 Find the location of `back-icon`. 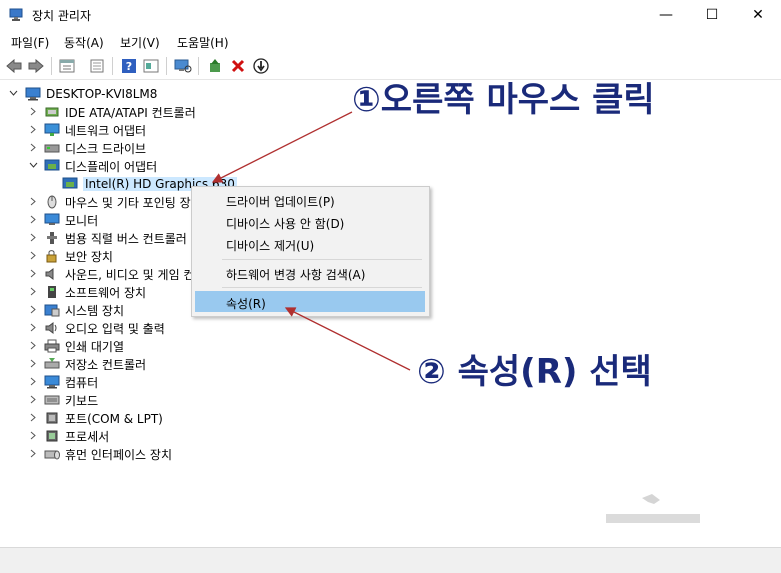

back-icon is located at coordinates (14, 66).